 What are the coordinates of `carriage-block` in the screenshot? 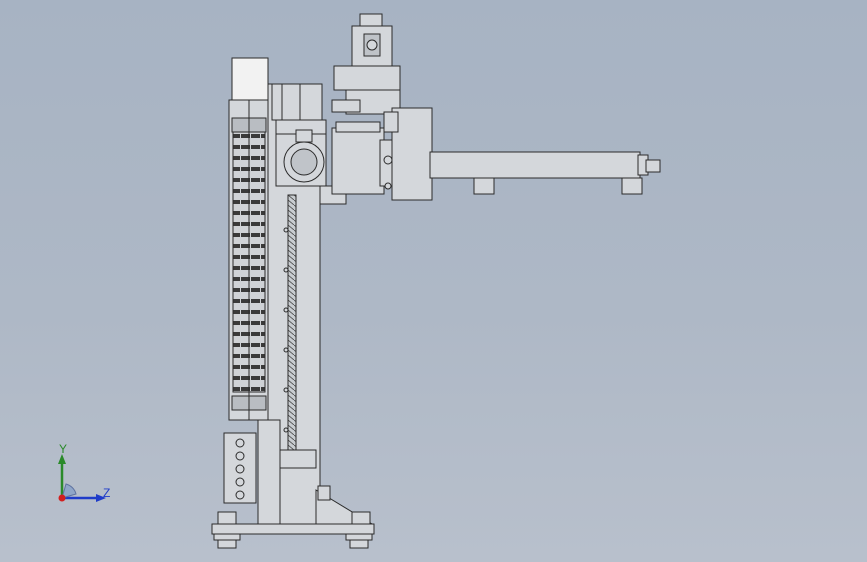 It's located at (364, 158).